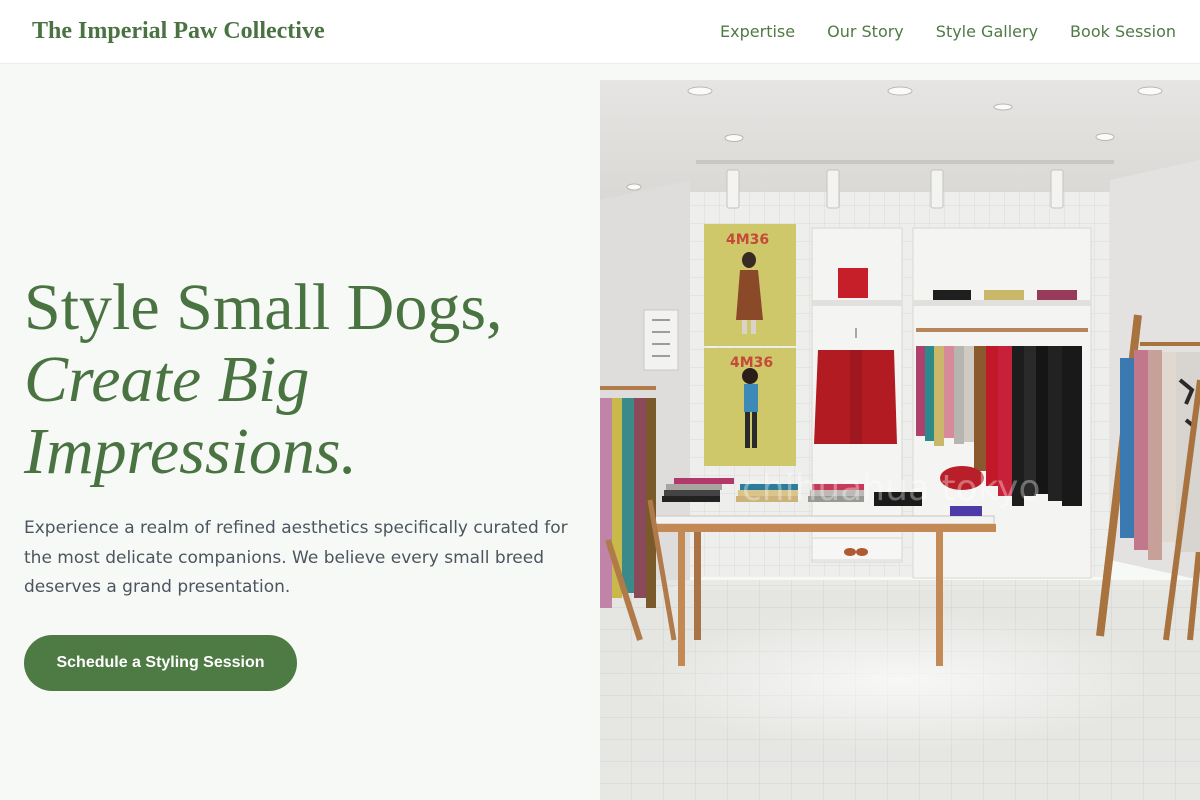 Image resolution: width=1200 pixels, height=800 pixels. Describe the element at coordinates (263, 307) in the screenshot. I see `headline-line-1: Style Small Dogs,` at that location.